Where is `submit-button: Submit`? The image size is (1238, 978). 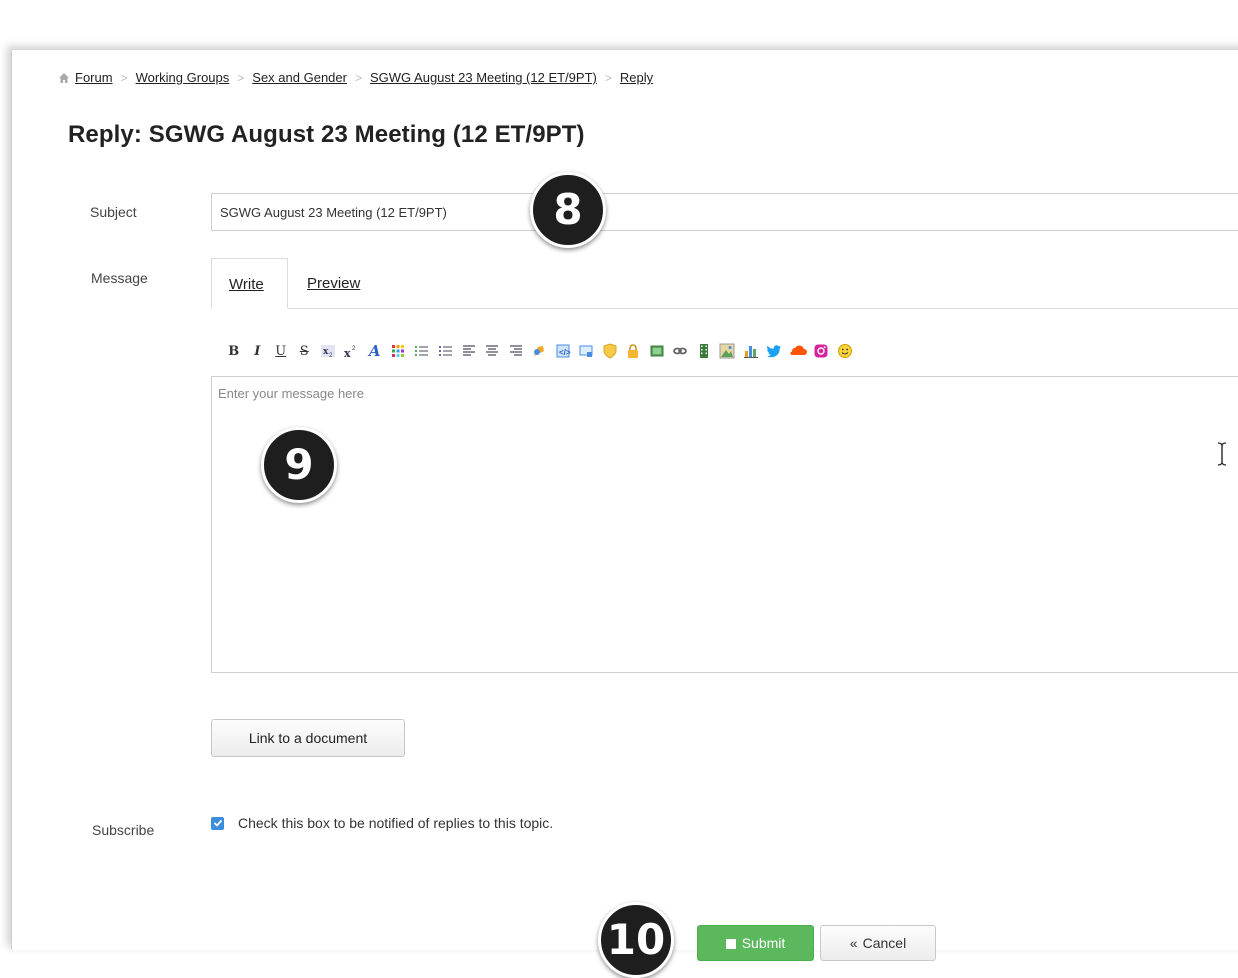 submit-button: Submit is located at coordinates (755, 943).